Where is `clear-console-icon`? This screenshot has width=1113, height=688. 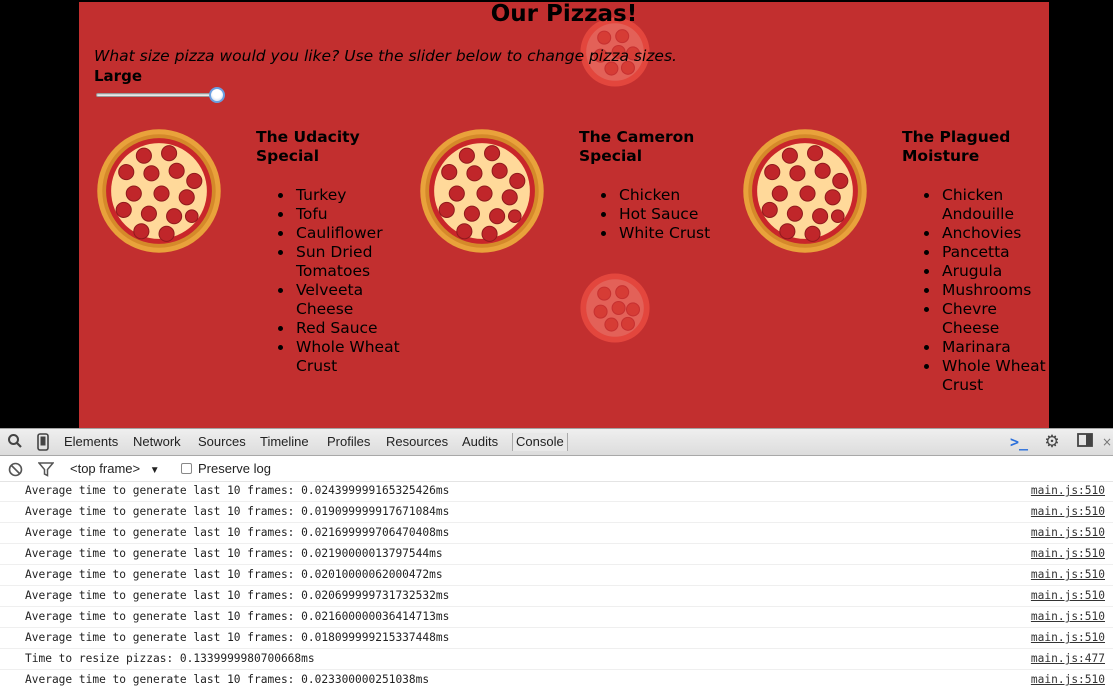 clear-console-icon is located at coordinates (15, 471).